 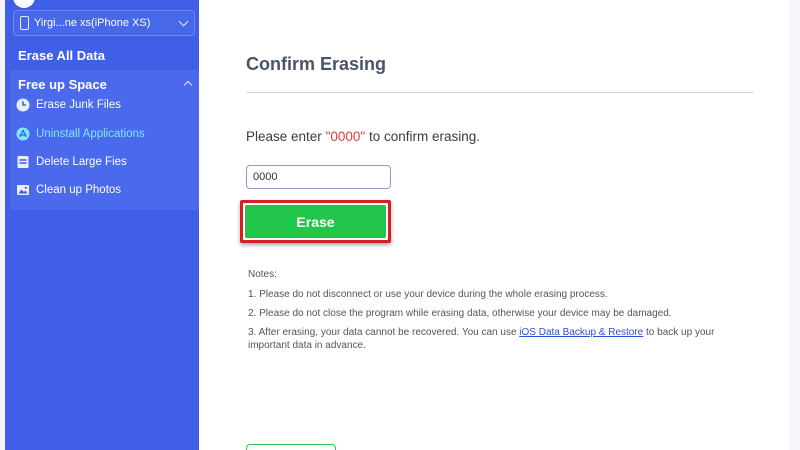 What do you see at coordinates (286, 136) in the screenshot?
I see `prompt-text-before: Please enter` at bounding box center [286, 136].